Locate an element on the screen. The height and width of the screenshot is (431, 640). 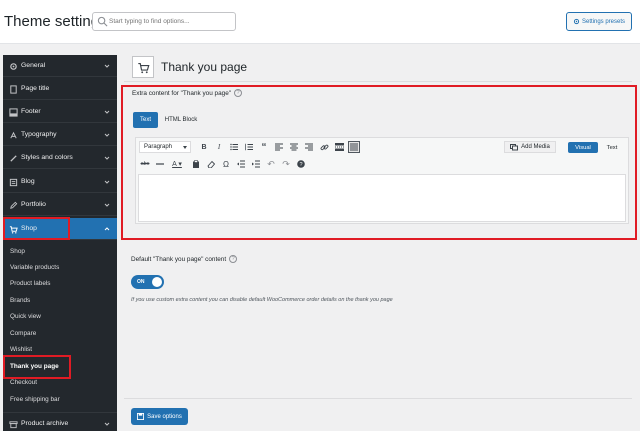
highlight-shop is located at coordinates (36, 228).